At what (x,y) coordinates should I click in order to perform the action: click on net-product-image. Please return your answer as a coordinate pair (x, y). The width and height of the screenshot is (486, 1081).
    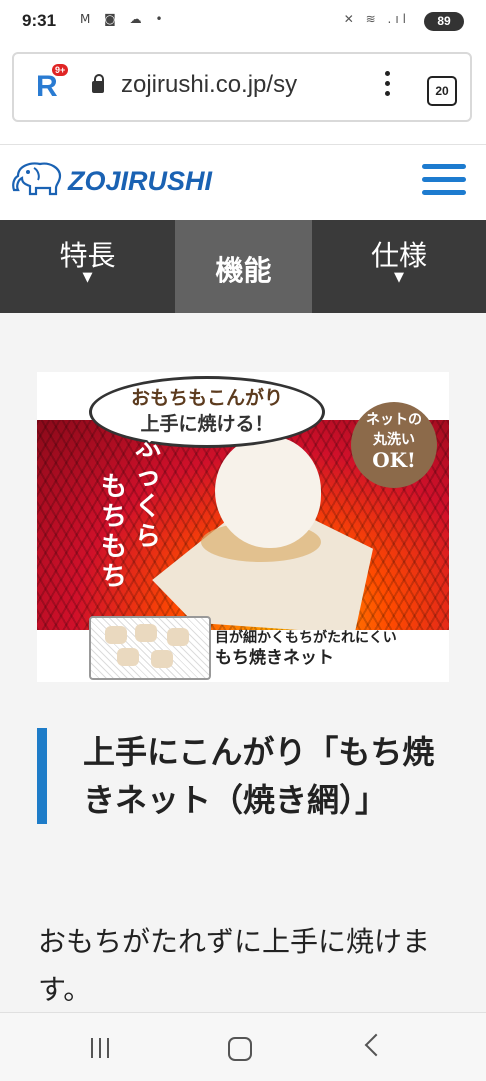
    Looking at the image, I should click on (150, 648).